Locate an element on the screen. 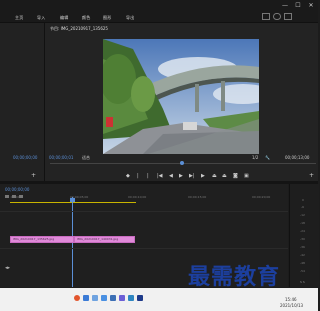  ruler-tick: 00;00;10;00 is located at coordinates (137, 197).